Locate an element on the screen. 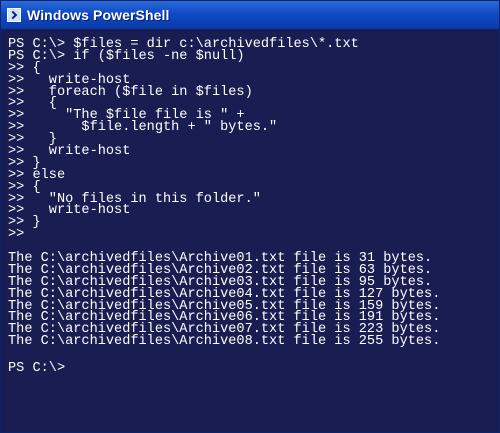 The height and width of the screenshot is (433, 500). prompt: PS C:\> is located at coordinates (37, 369).